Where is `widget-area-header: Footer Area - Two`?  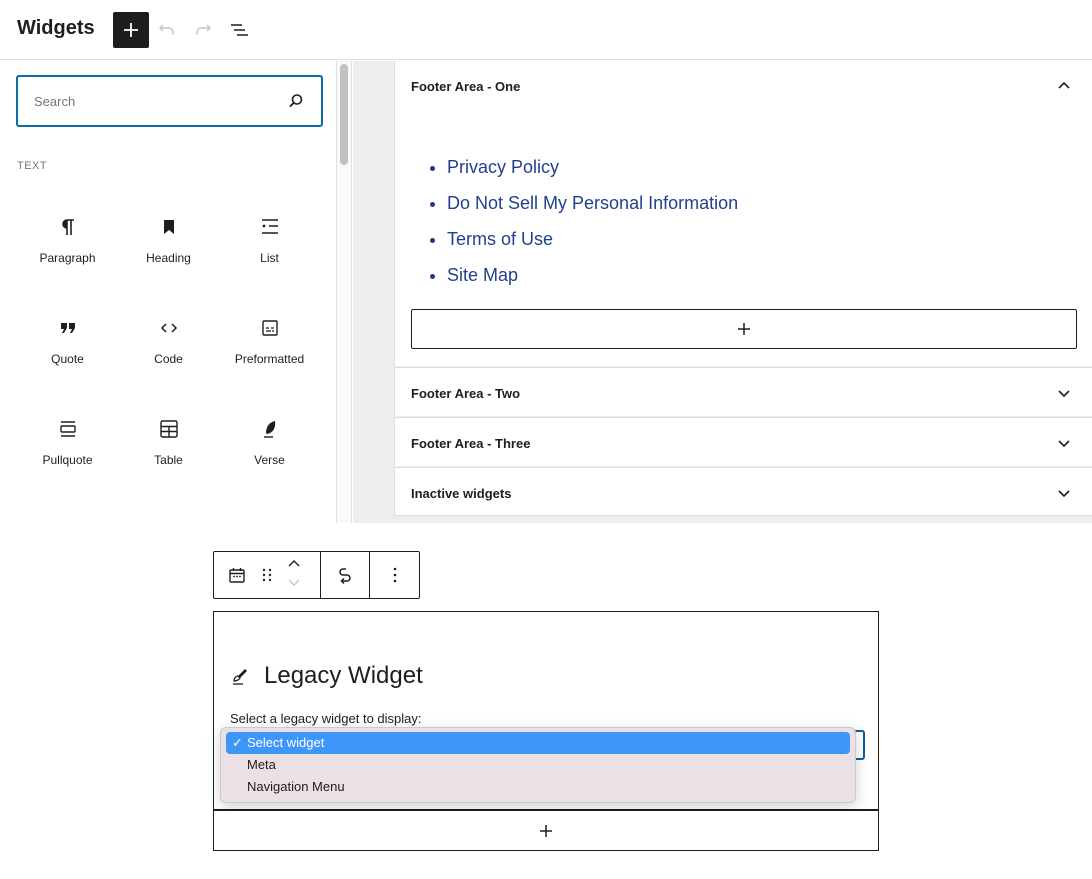
widget-area-header: Footer Area - Two is located at coordinates (743, 393).